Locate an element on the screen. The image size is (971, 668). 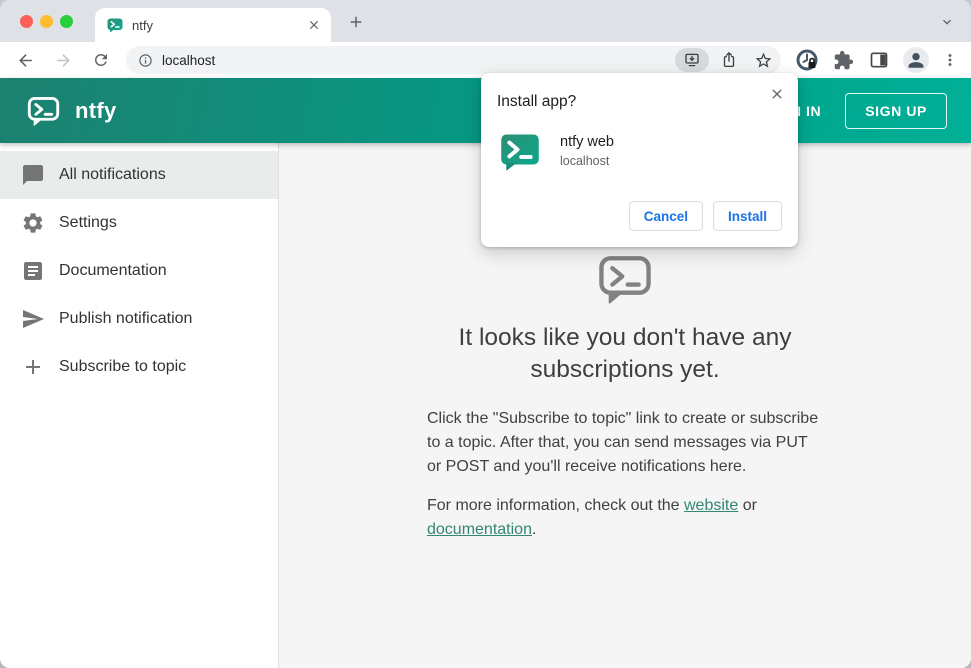
reload-icon is located at coordinates (101, 60).